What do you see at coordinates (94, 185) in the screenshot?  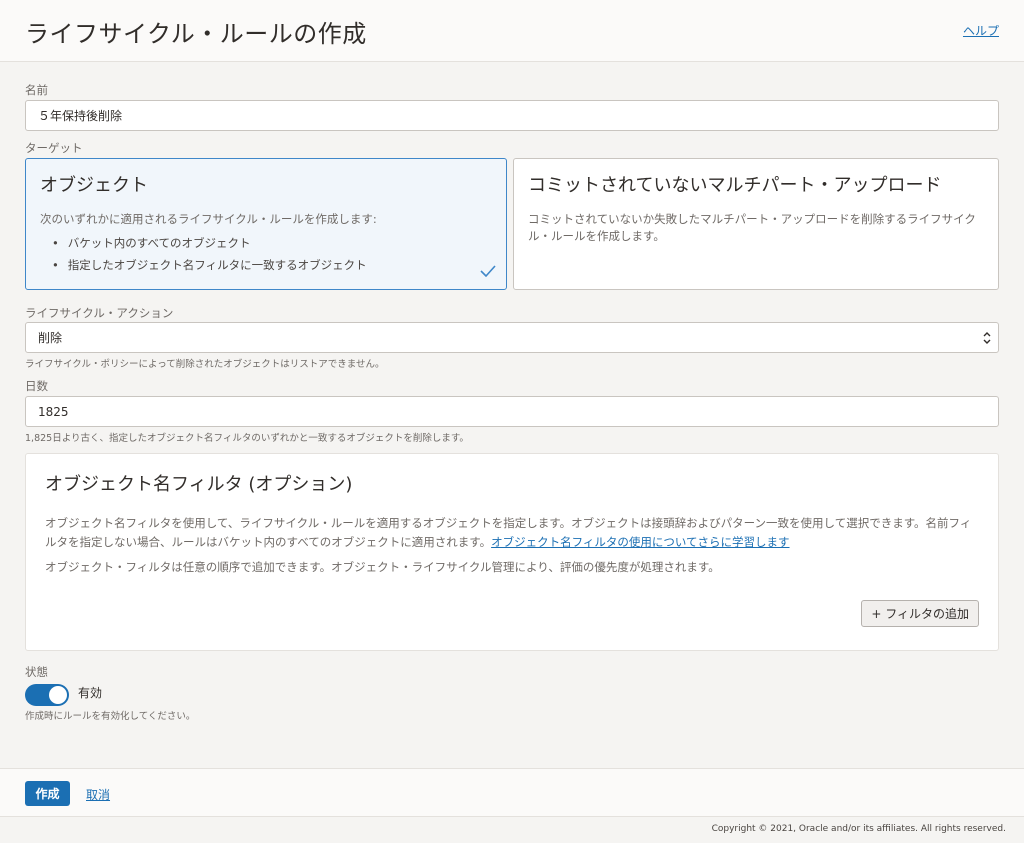 I see `card-title-objects: オブジェクト` at bounding box center [94, 185].